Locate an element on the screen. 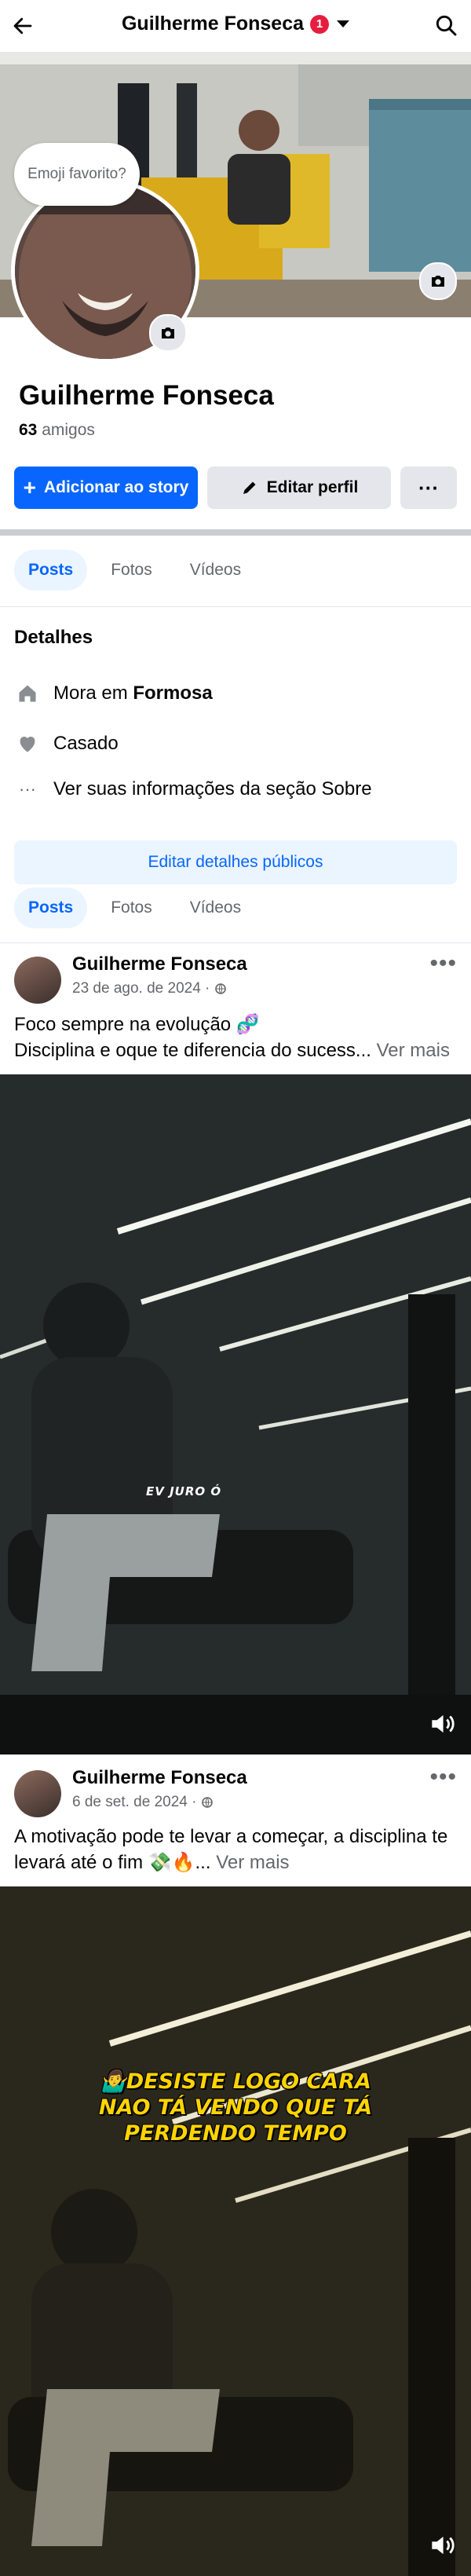  tab-videos: Vídeos is located at coordinates (215, 570).